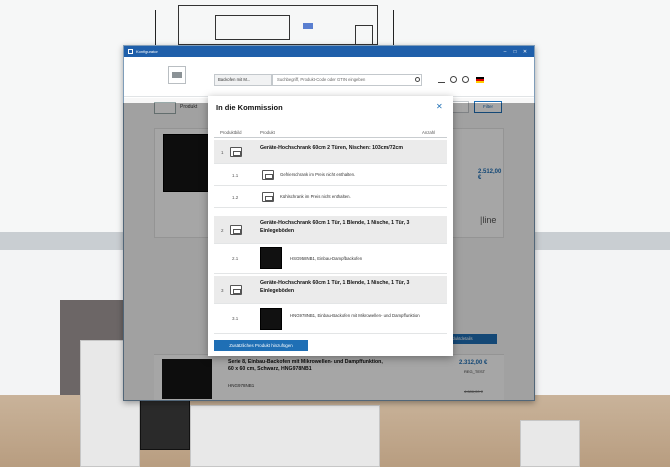  What do you see at coordinates (308, 26) in the screenshot?
I see `arrow-icon` at bounding box center [308, 26].